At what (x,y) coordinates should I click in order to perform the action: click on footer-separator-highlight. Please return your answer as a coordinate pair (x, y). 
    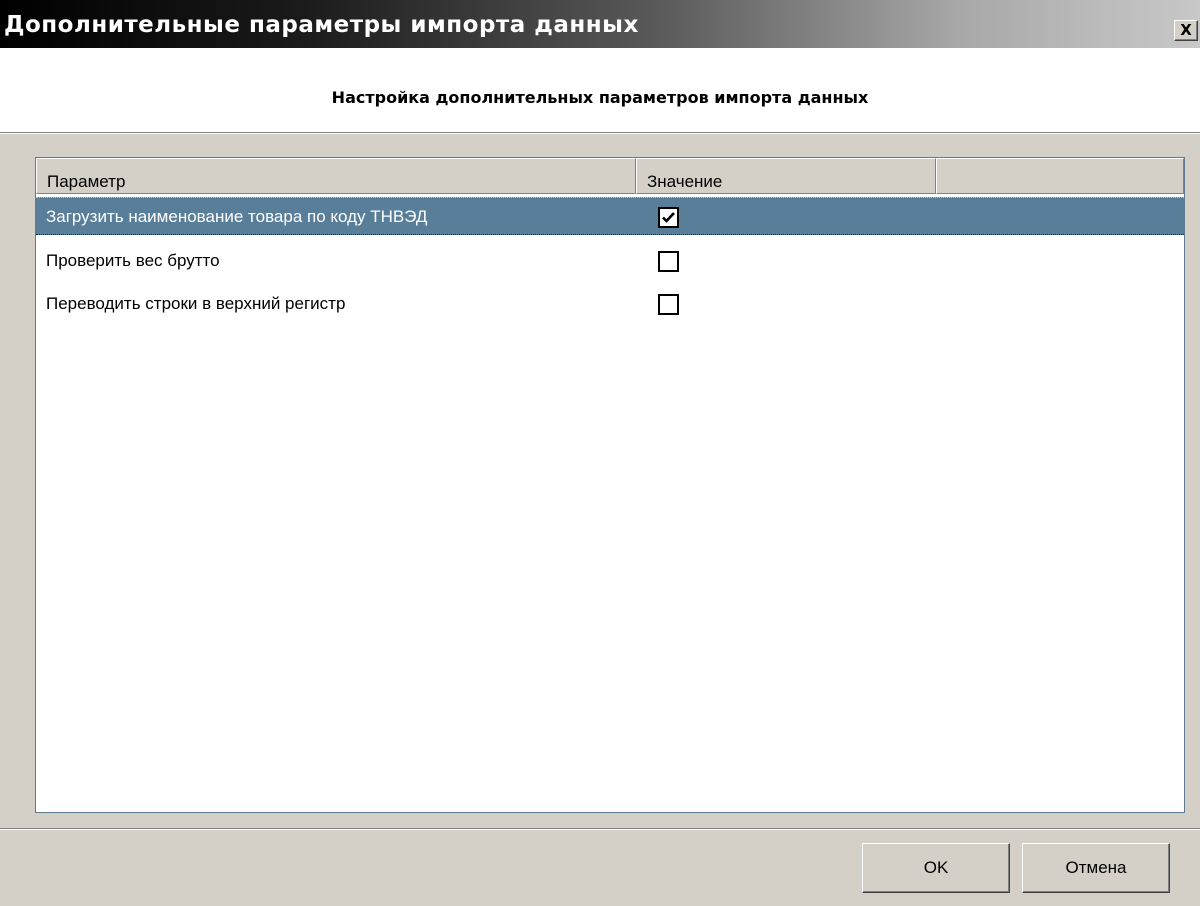
    Looking at the image, I should click on (600, 829).